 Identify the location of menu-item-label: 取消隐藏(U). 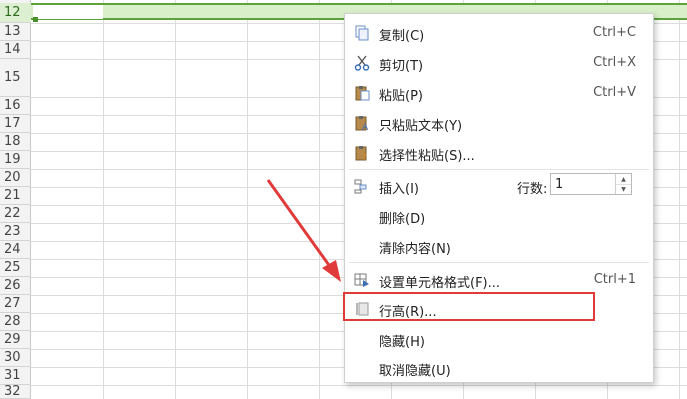
(415, 371).